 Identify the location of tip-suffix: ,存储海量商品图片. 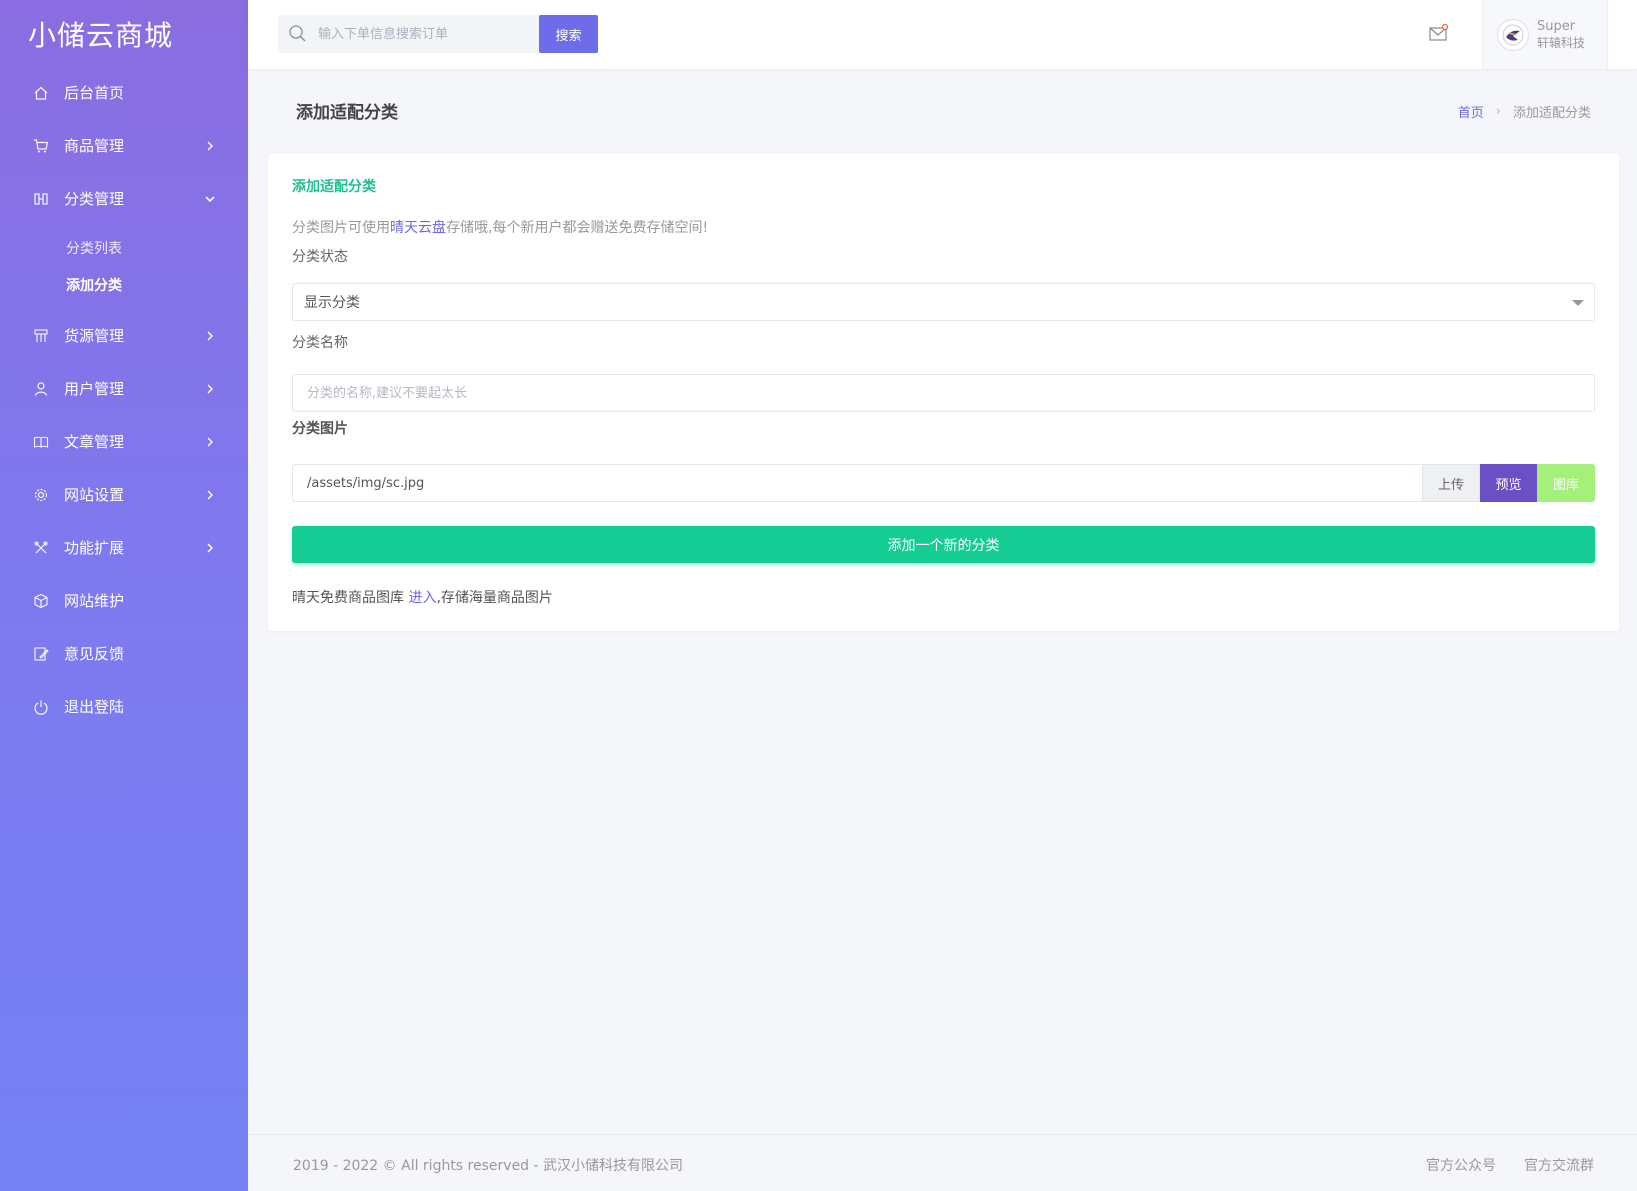
(494, 598).